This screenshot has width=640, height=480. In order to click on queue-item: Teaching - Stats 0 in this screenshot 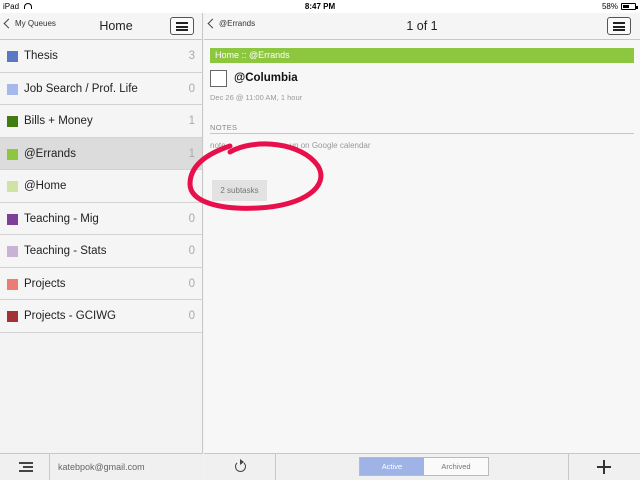, I will do `click(101, 251)`.